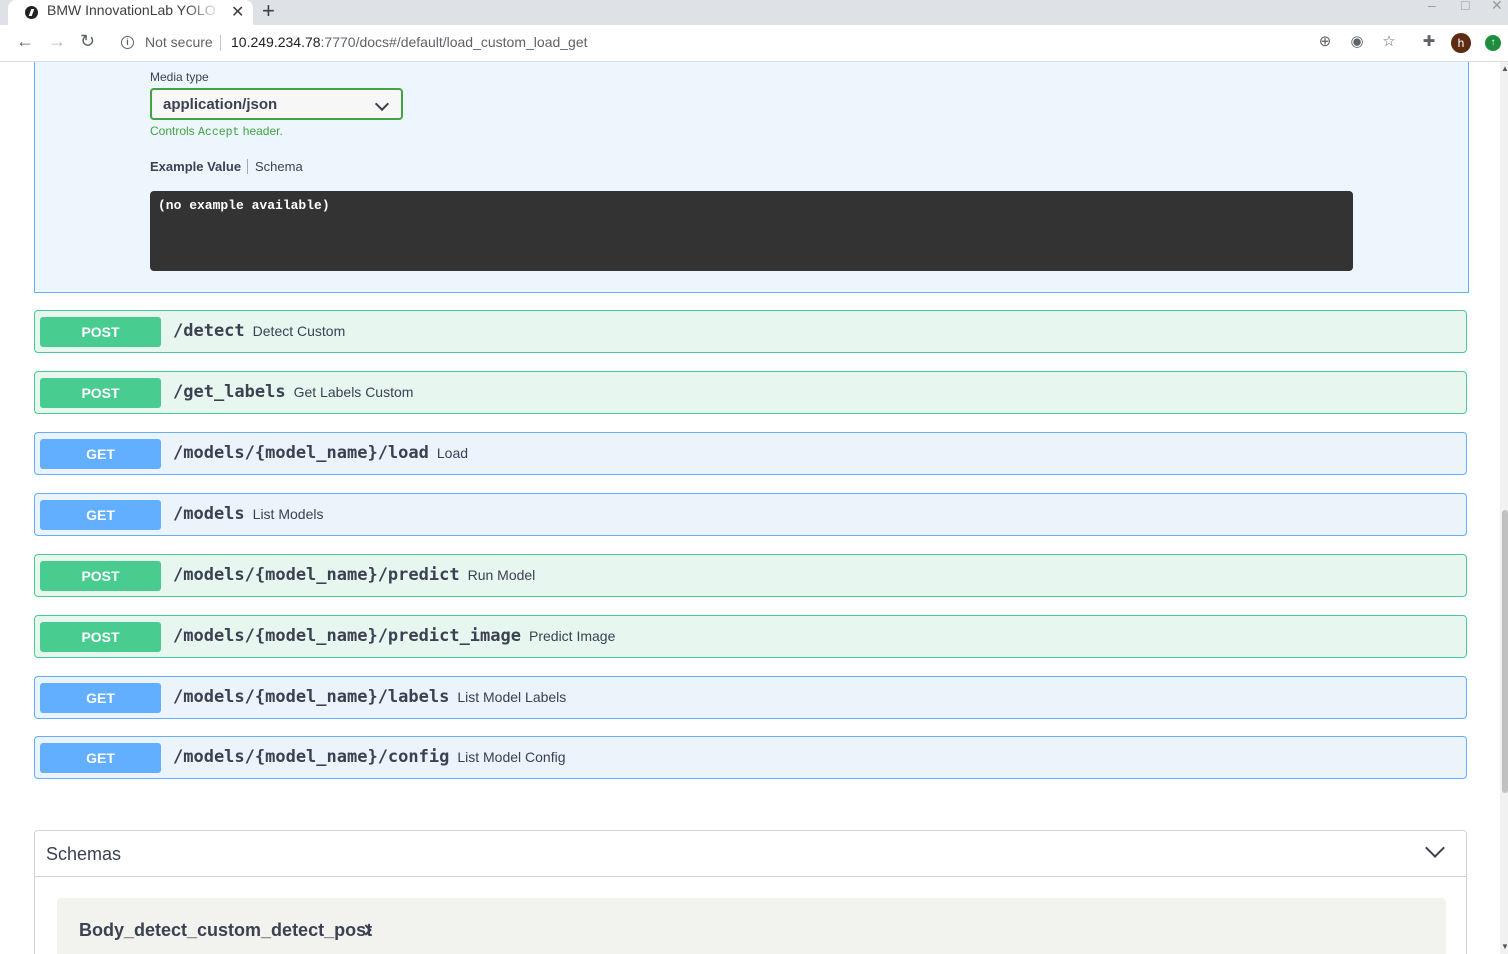 Image resolution: width=1508 pixels, height=954 pixels. What do you see at coordinates (301, 453) in the screenshot?
I see `operation-path-text: /models/{model_name}/load` at bounding box center [301, 453].